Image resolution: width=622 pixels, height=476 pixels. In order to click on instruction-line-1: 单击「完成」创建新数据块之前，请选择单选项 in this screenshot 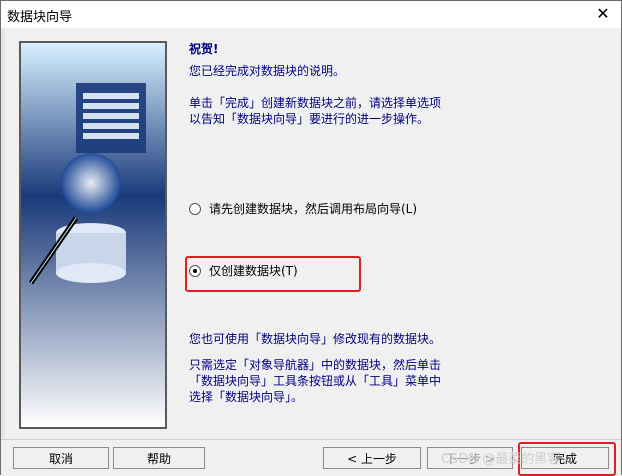, I will do `click(315, 103)`.